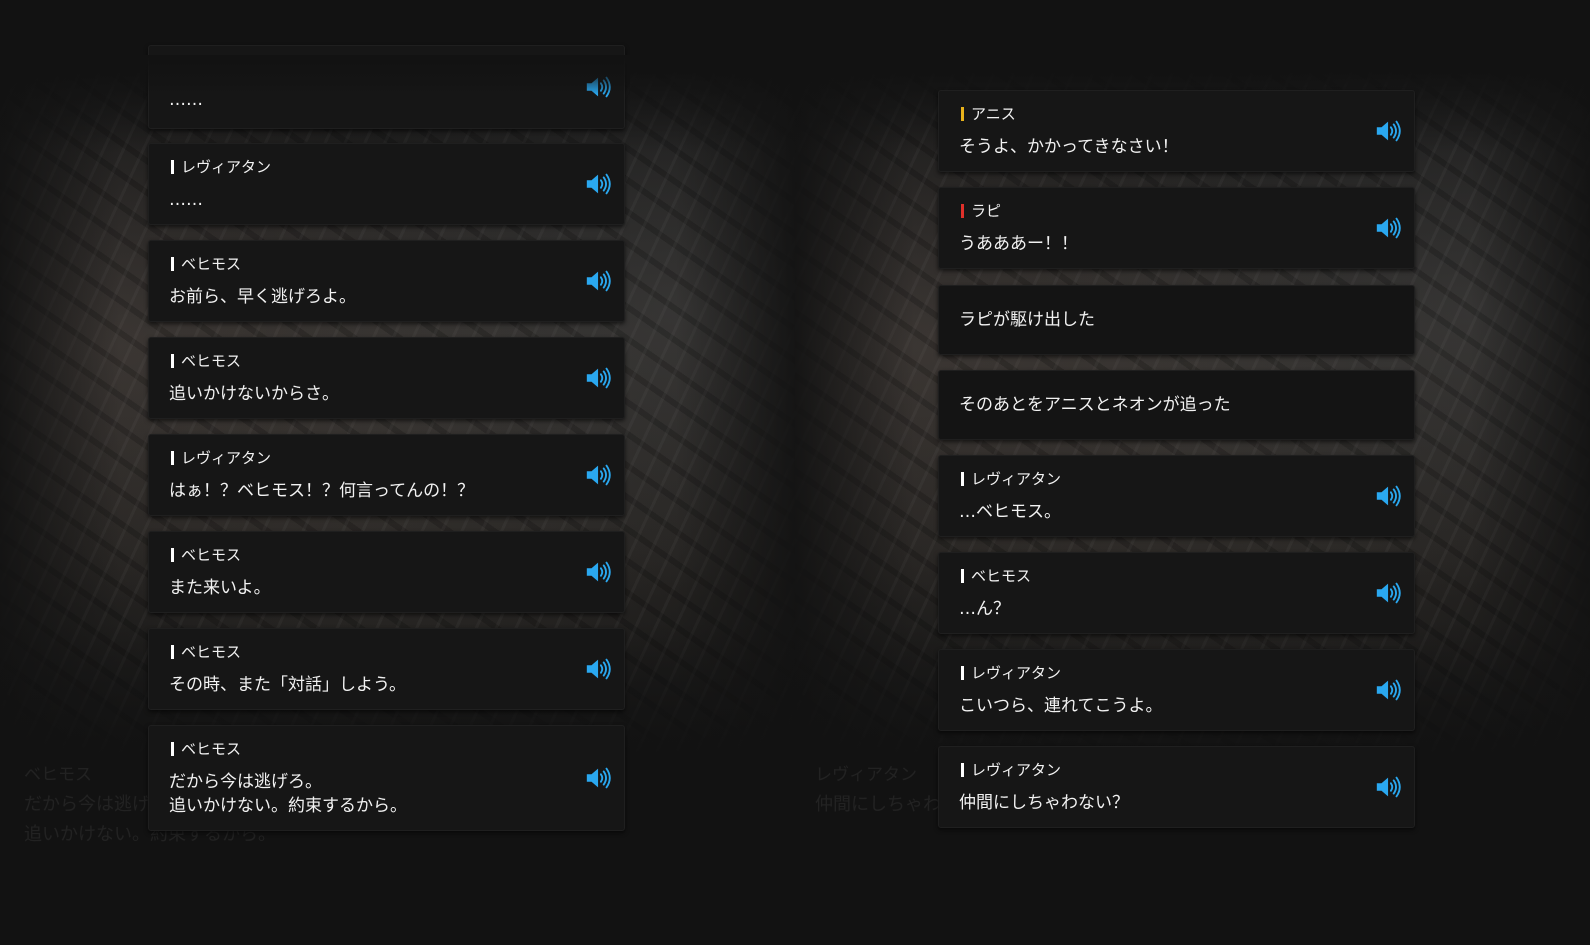  I want to click on narration-text: そのあとをアニスとネオンが追った, so click(1095, 405).